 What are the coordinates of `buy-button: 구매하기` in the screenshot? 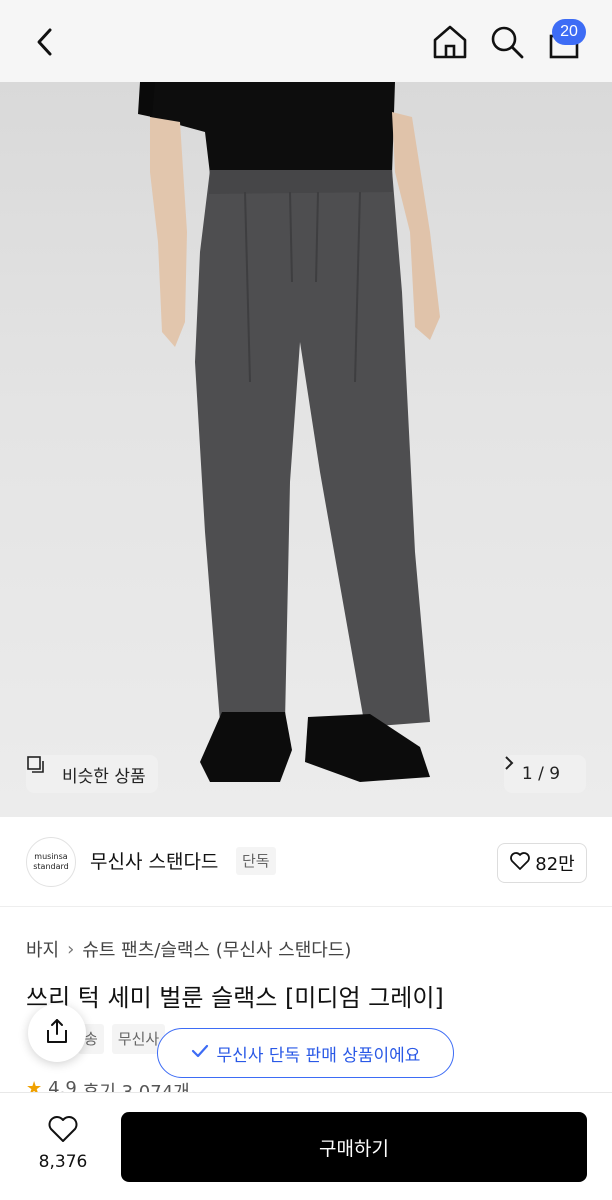 It's located at (354, 1147).